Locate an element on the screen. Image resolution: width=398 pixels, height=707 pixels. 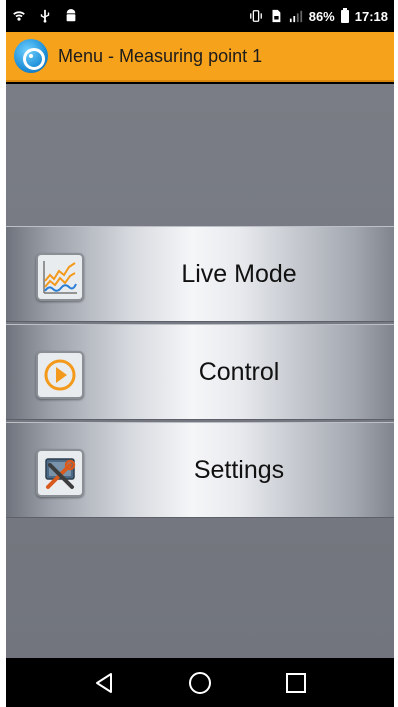
back-button is located at coordinates (104, 683).